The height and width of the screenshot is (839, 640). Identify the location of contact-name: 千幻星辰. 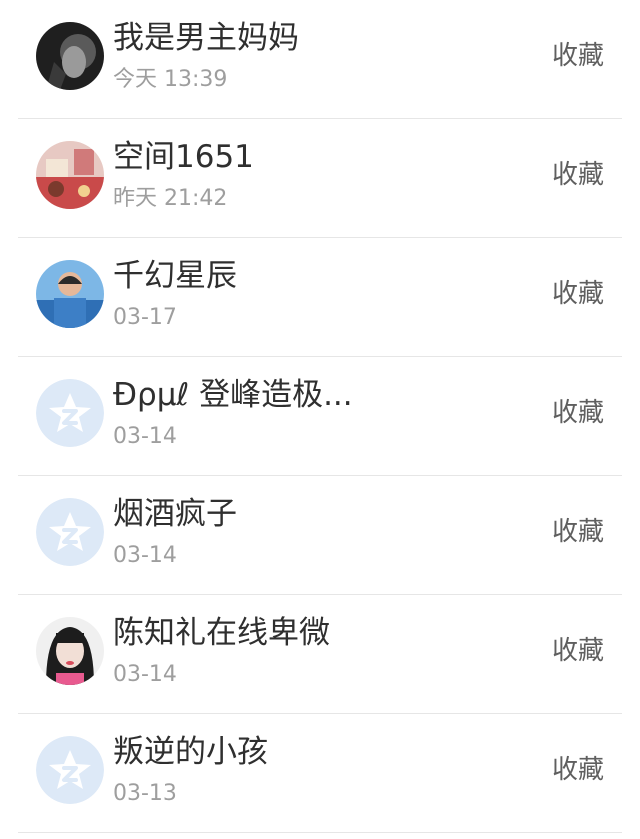
(175, 276).